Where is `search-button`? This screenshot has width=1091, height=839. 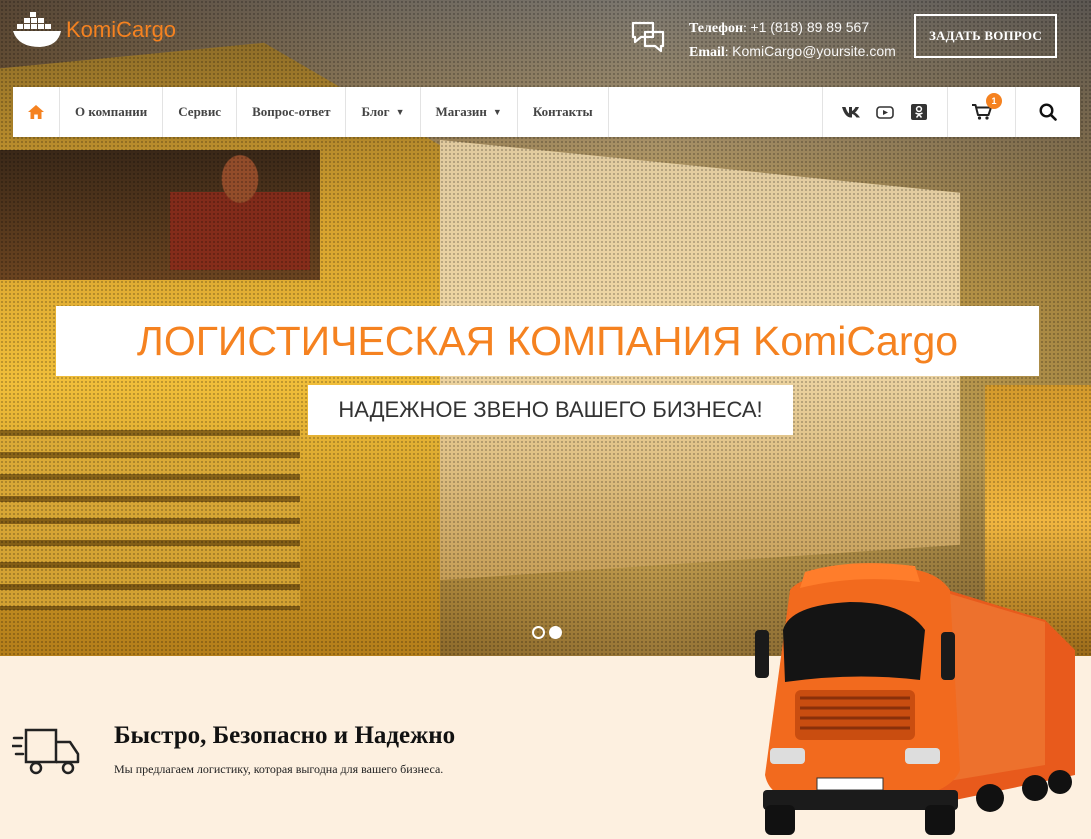
search-button is located at coordinates (1048, 112).